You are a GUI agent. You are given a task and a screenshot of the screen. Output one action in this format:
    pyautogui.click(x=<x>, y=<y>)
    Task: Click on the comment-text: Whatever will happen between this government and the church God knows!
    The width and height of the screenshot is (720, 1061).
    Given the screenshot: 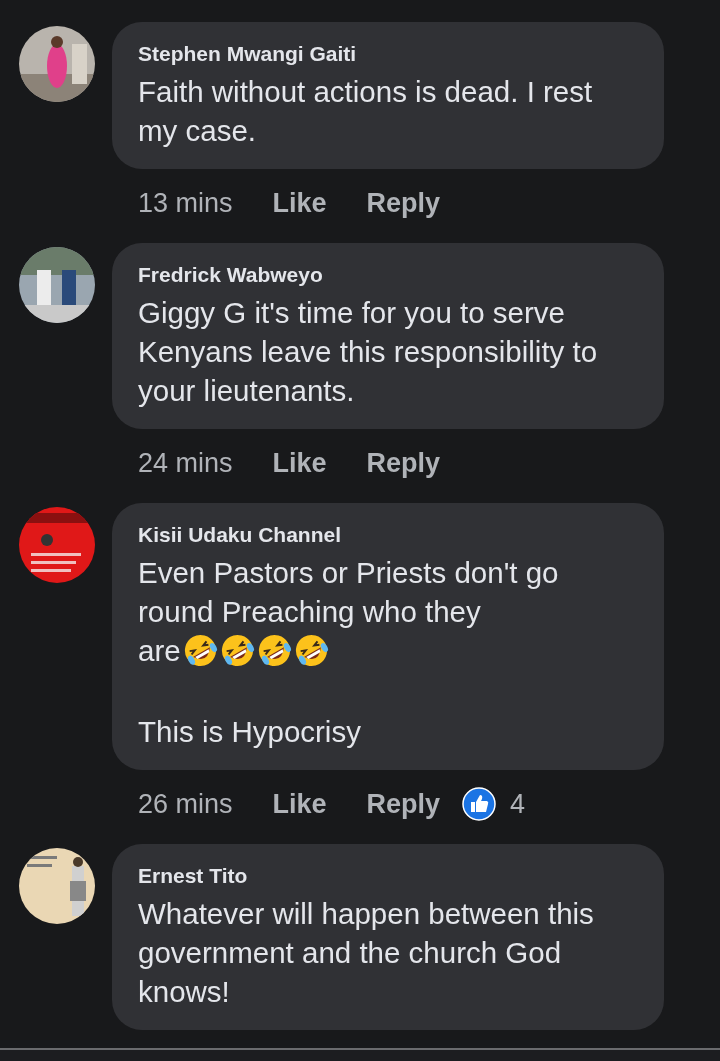 What is the action you would take?
    pyautogui.click(x=366, y=953)
    